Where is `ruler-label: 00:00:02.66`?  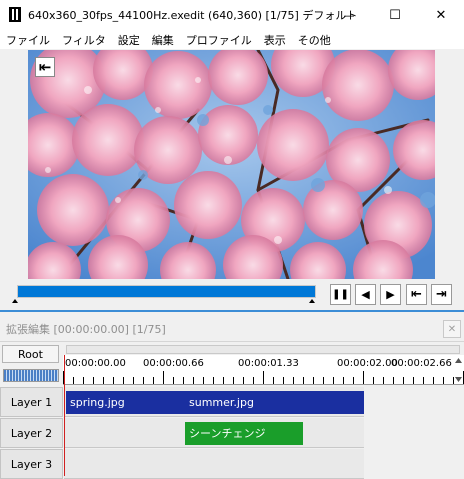 ruler-label: 00:00:02.66 is located at coordinates (421, 363).